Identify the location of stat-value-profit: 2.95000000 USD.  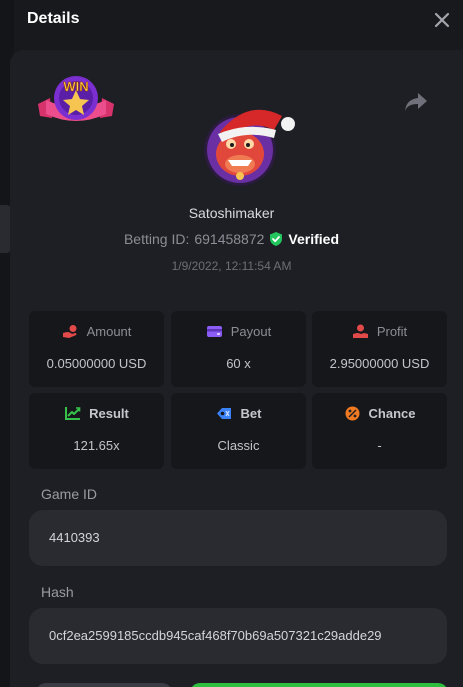
(379, 363).